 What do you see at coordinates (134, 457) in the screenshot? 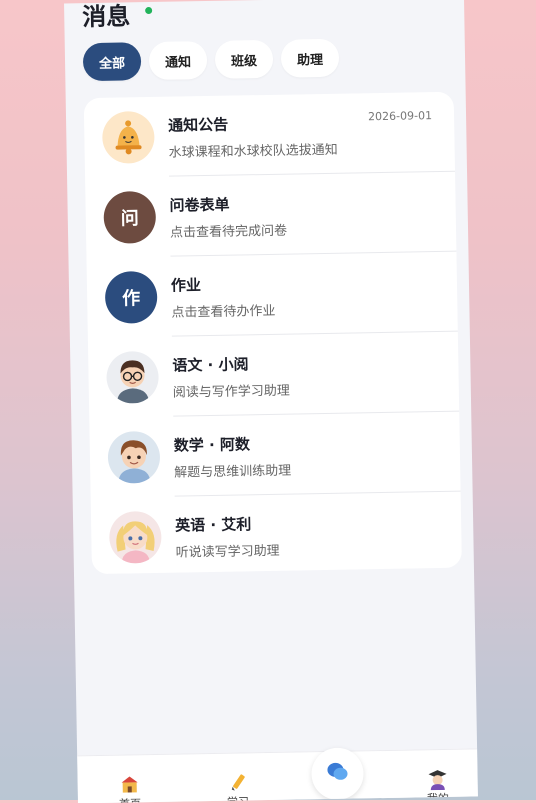
I see `boy-avatar` at bounding box center [134, 457].